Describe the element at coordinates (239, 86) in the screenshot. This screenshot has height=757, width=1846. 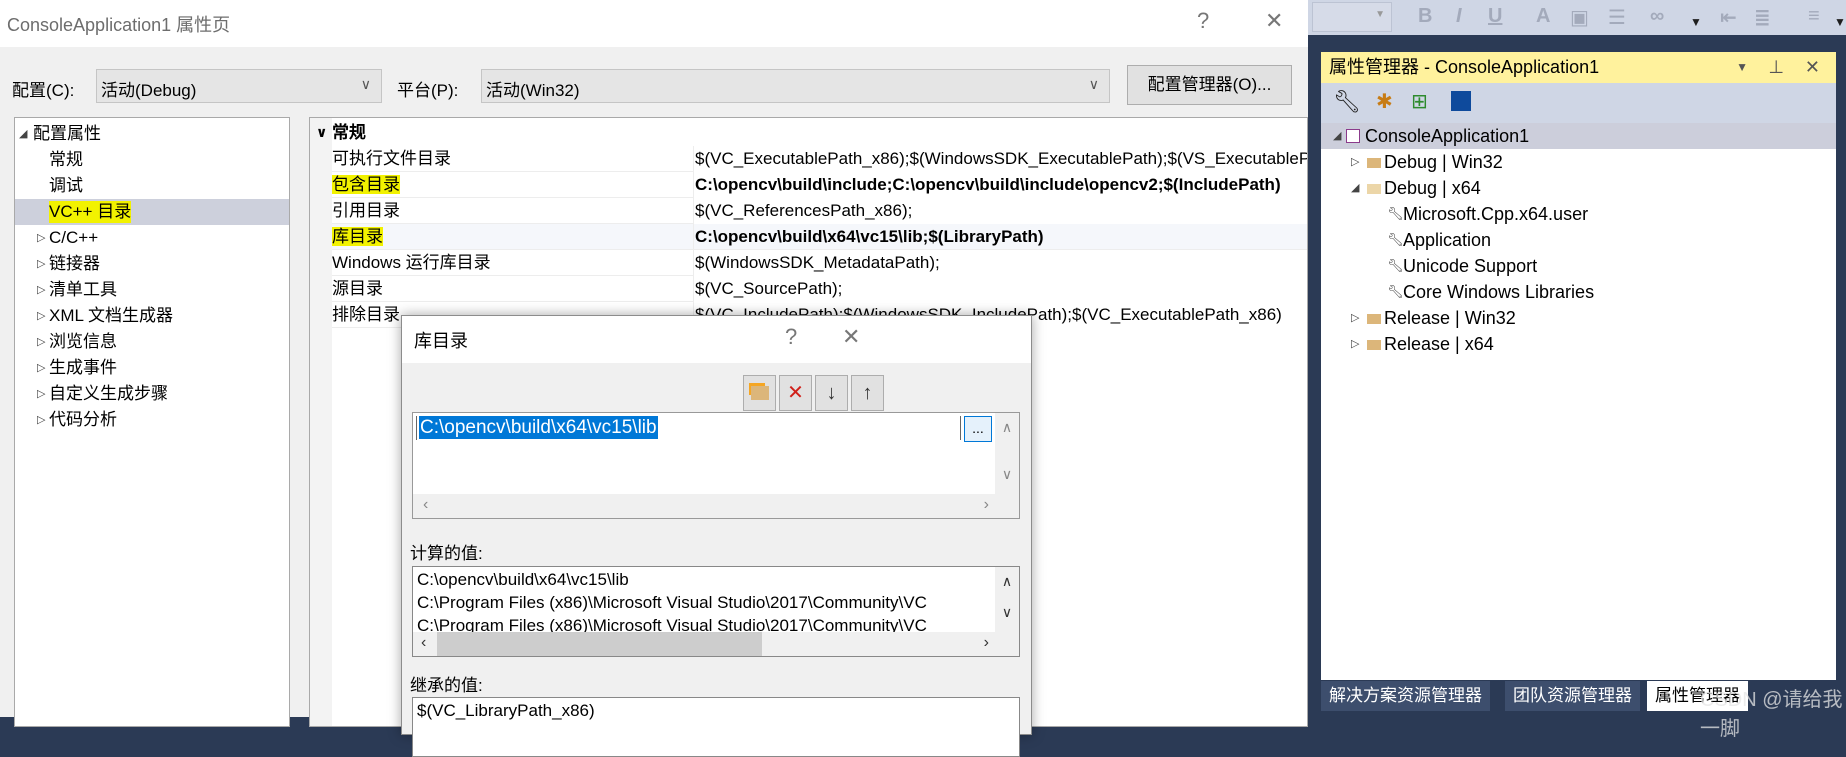
I see `config-dropdown: 活动(Debug) ∨` at that location.